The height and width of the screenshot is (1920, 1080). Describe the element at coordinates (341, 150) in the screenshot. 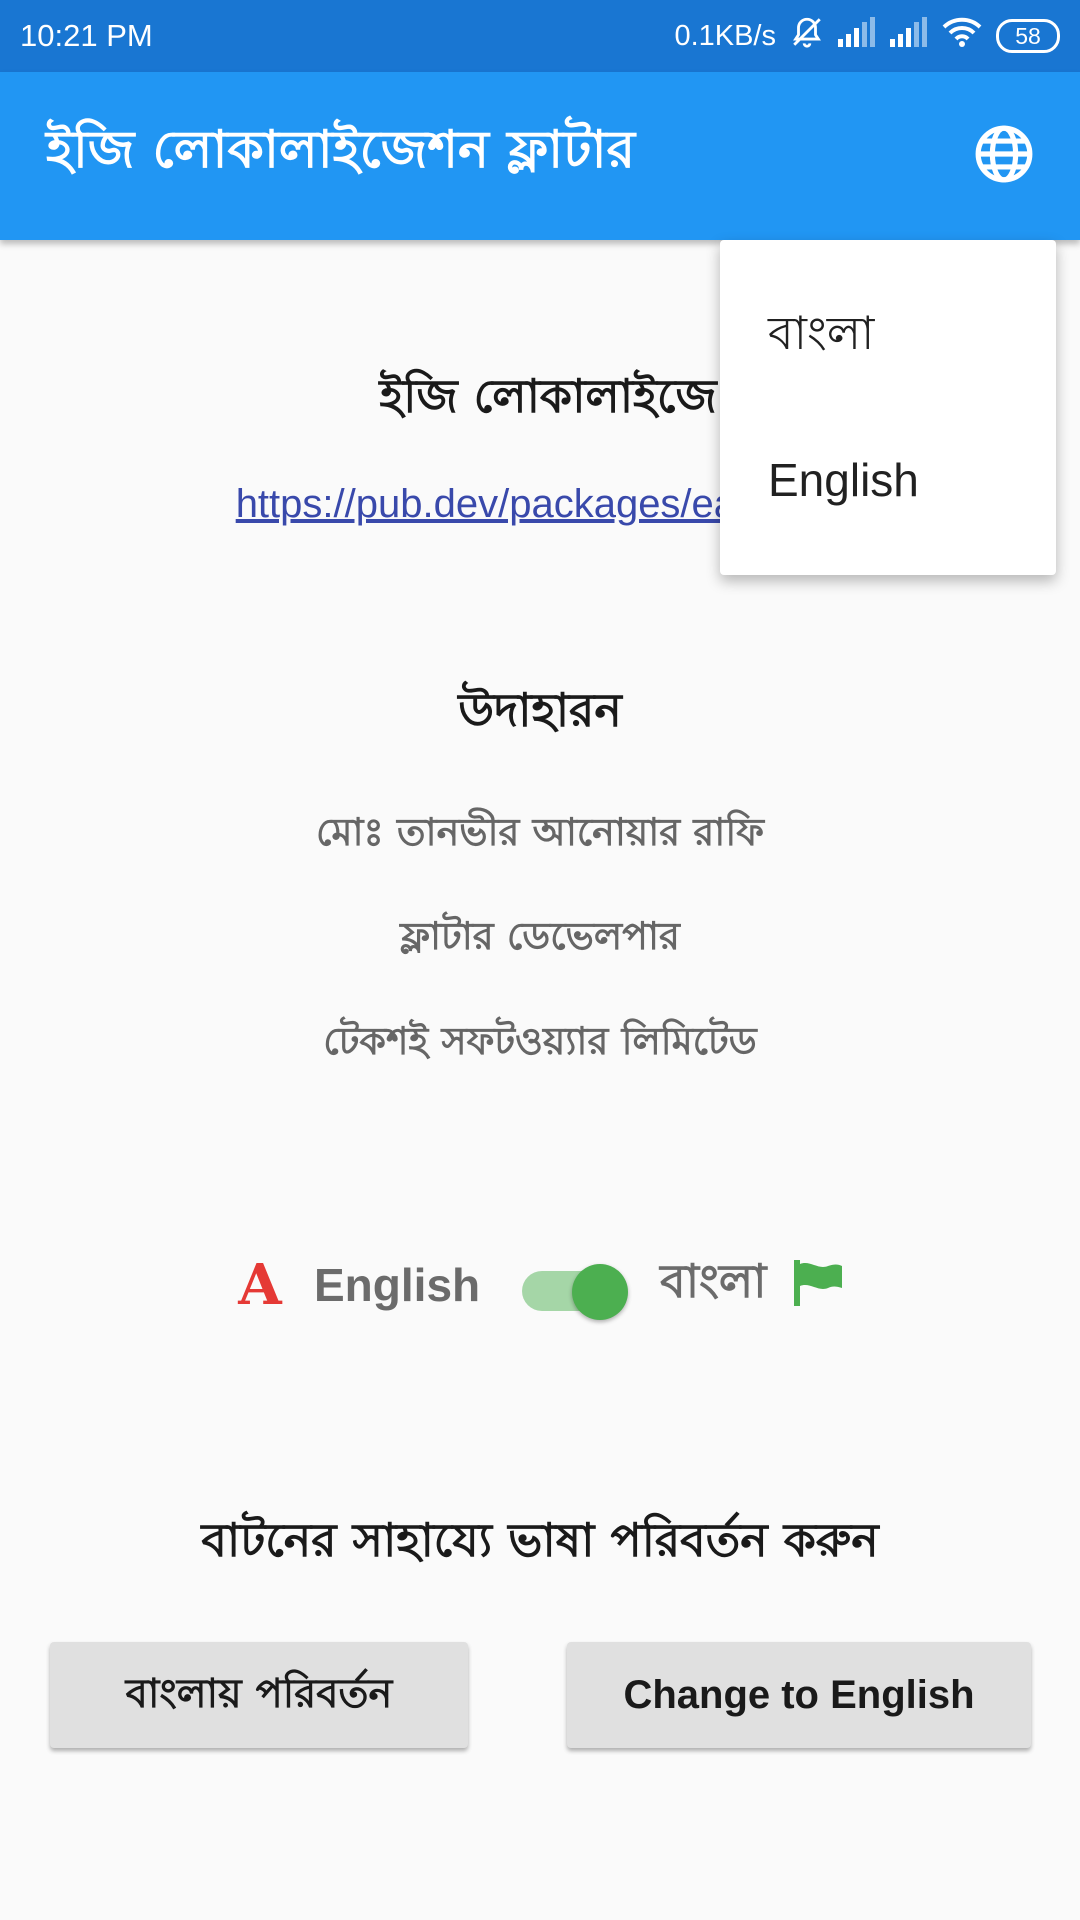

I see `app-title: ইজি লোকালাইজেশন ফ্লাটার` at that location.